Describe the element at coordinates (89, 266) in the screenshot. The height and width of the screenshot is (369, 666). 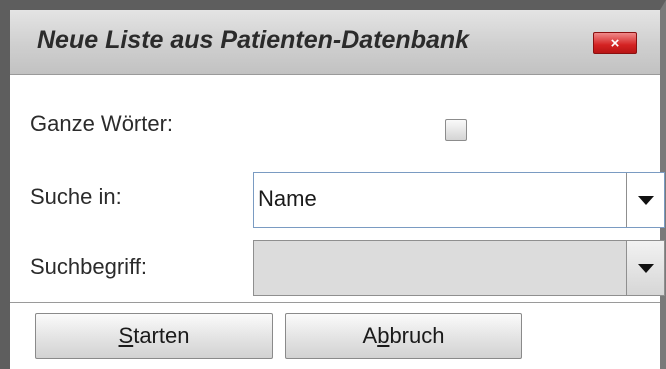
I see `search-term-label: Suchbegriff:` at that location.